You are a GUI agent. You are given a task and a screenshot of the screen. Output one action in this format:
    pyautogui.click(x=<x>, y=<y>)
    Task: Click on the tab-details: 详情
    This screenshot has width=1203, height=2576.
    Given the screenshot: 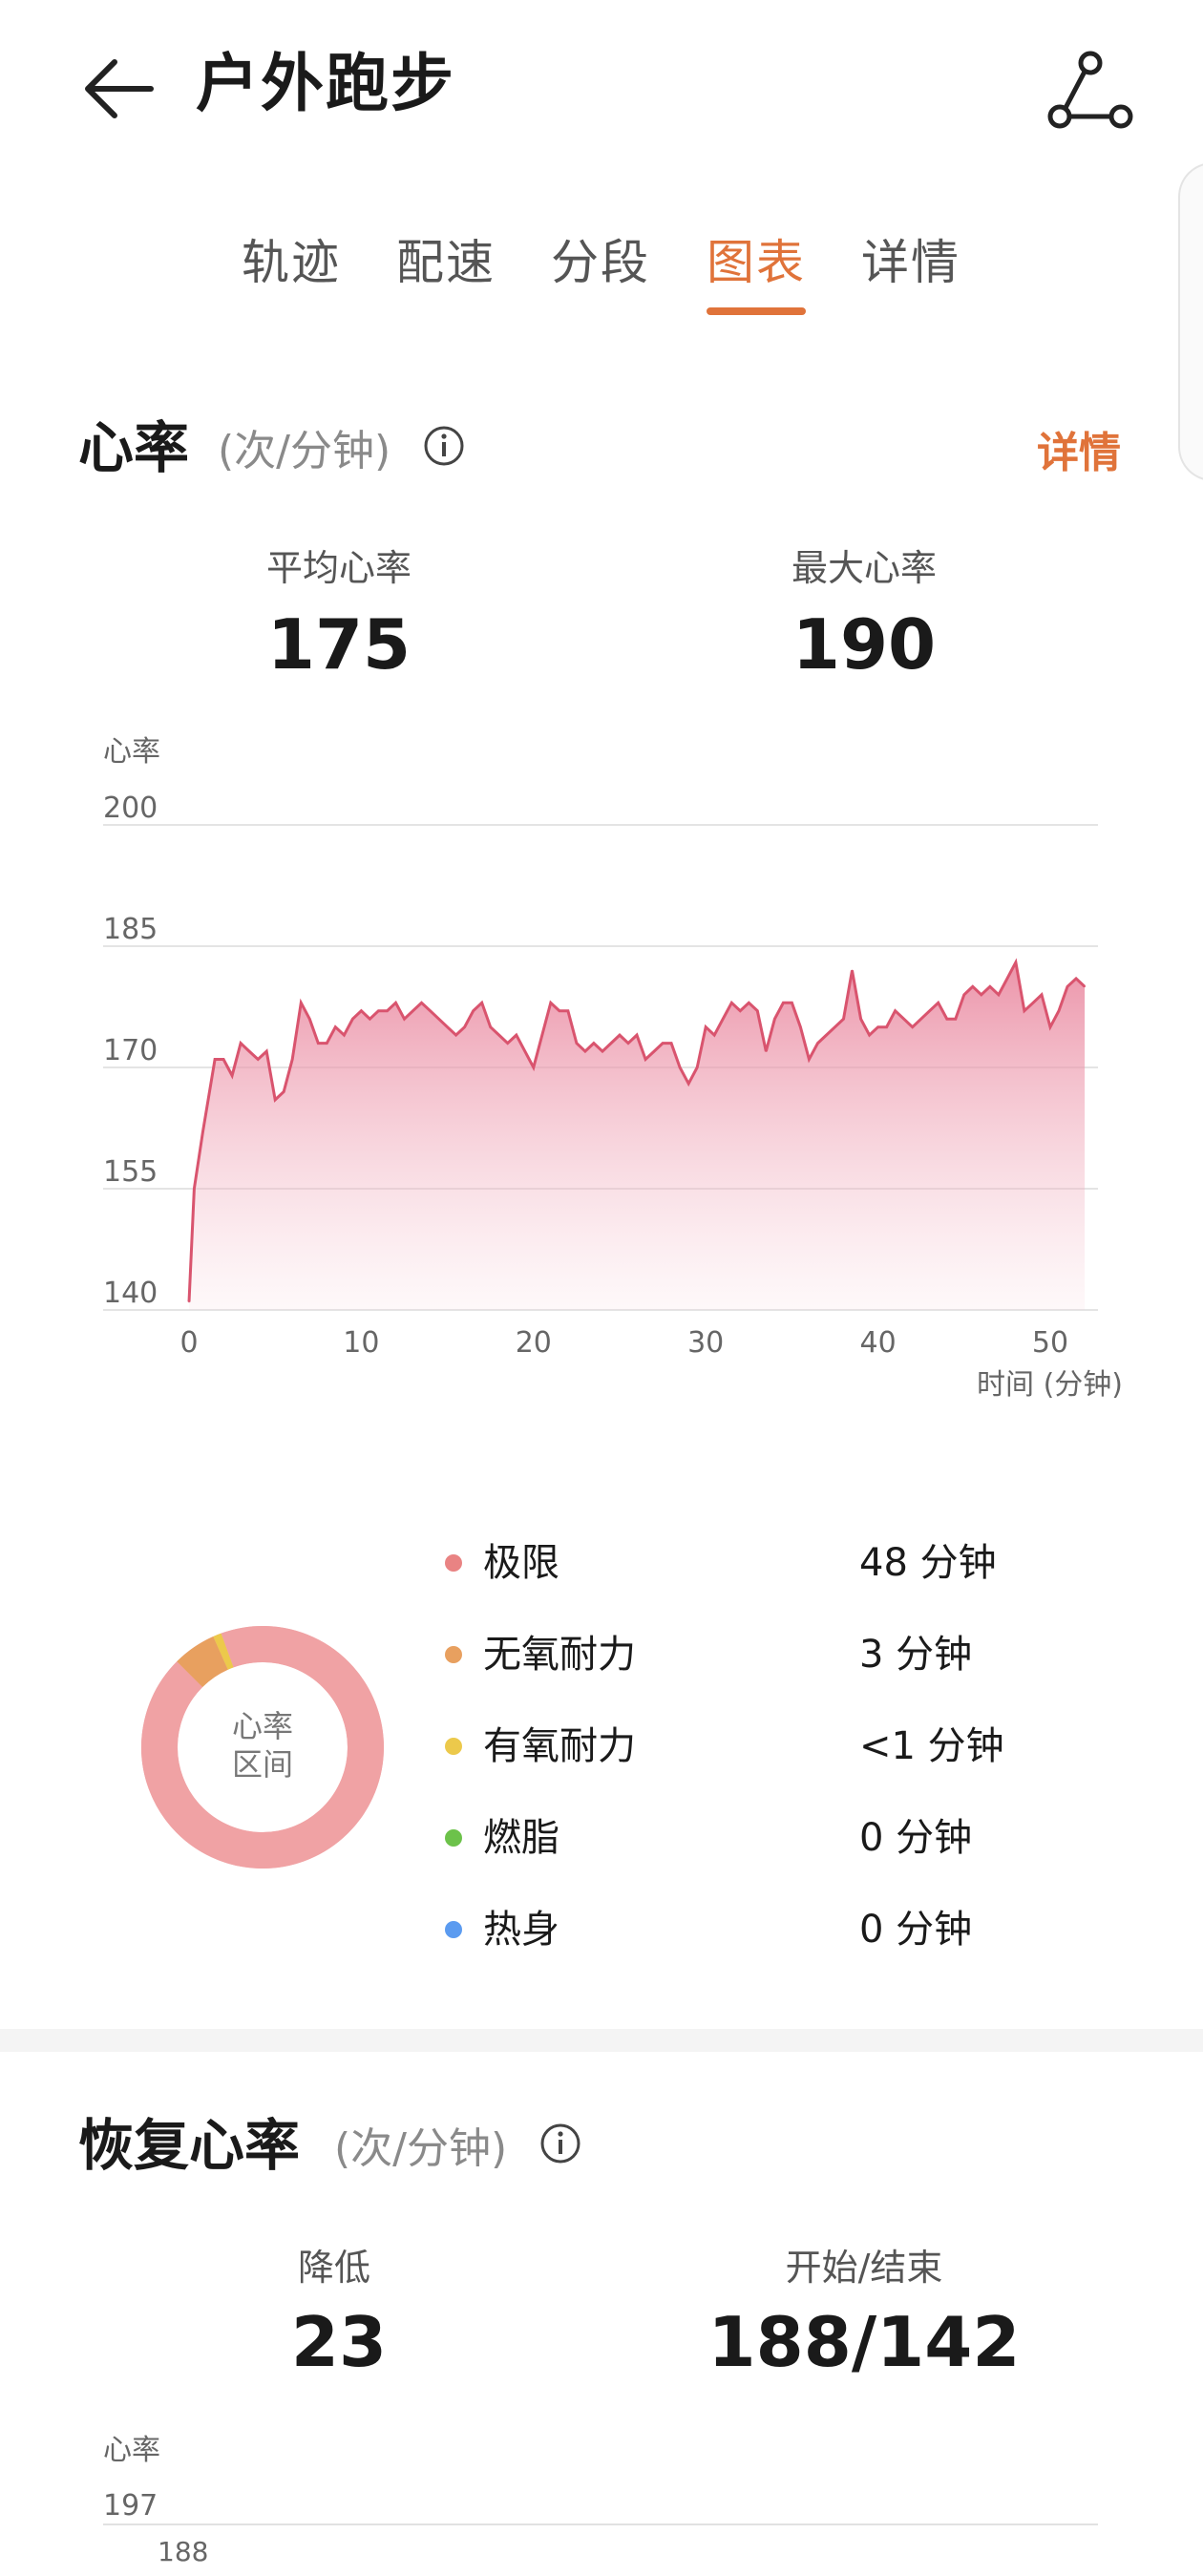 What is the action you would take?
    pyautogui.click(x=911, y=262)
    